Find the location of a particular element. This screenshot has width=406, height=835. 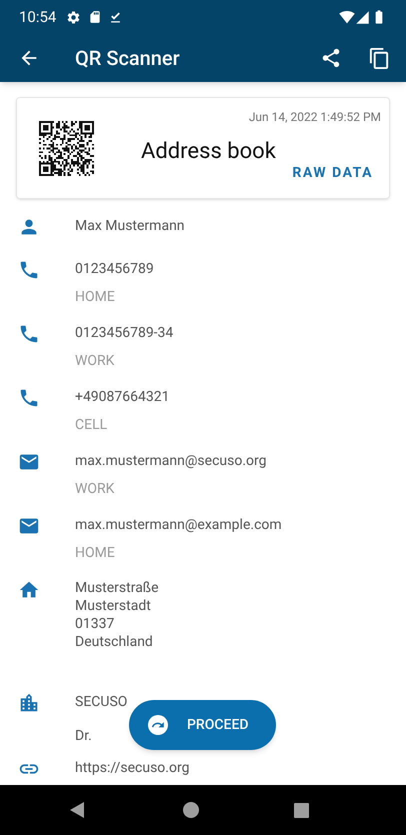

building-icon is located at coordinates (29, 703).